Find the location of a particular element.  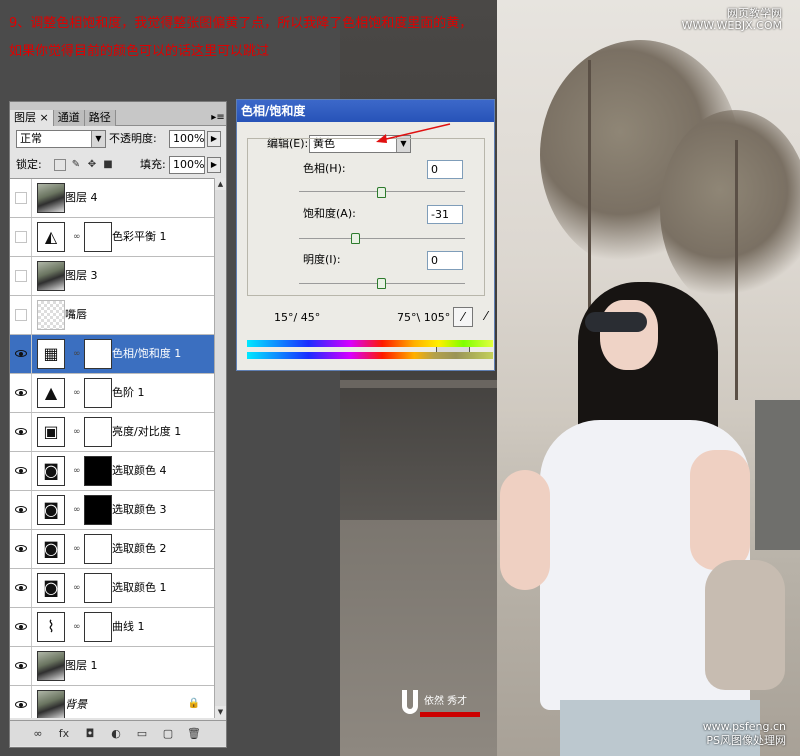

layer-row: ◙ ∞ 选取颜色 1 is located at coordinates (112, 588).